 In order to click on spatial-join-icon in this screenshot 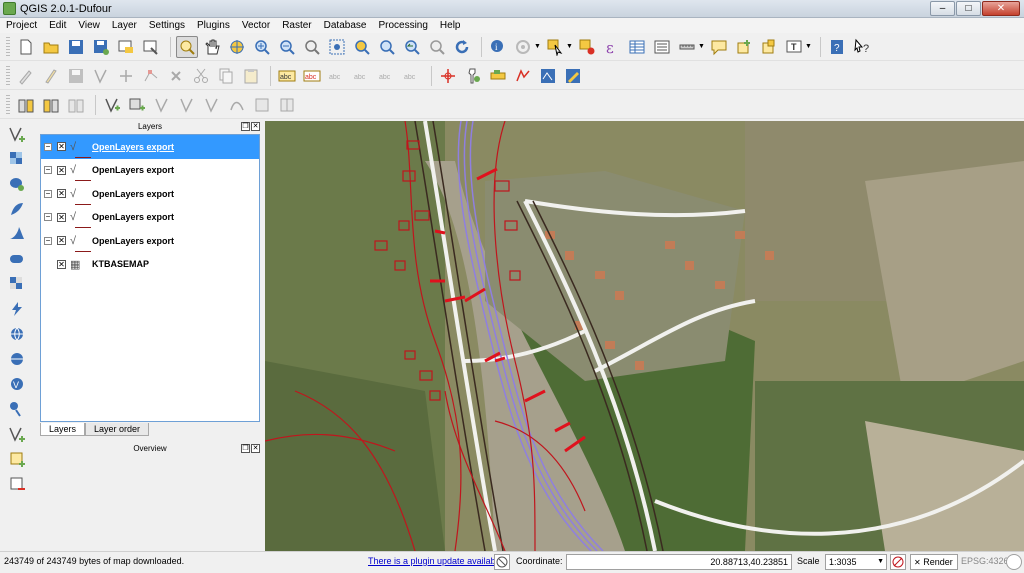, I will do `click(51, 105)`.